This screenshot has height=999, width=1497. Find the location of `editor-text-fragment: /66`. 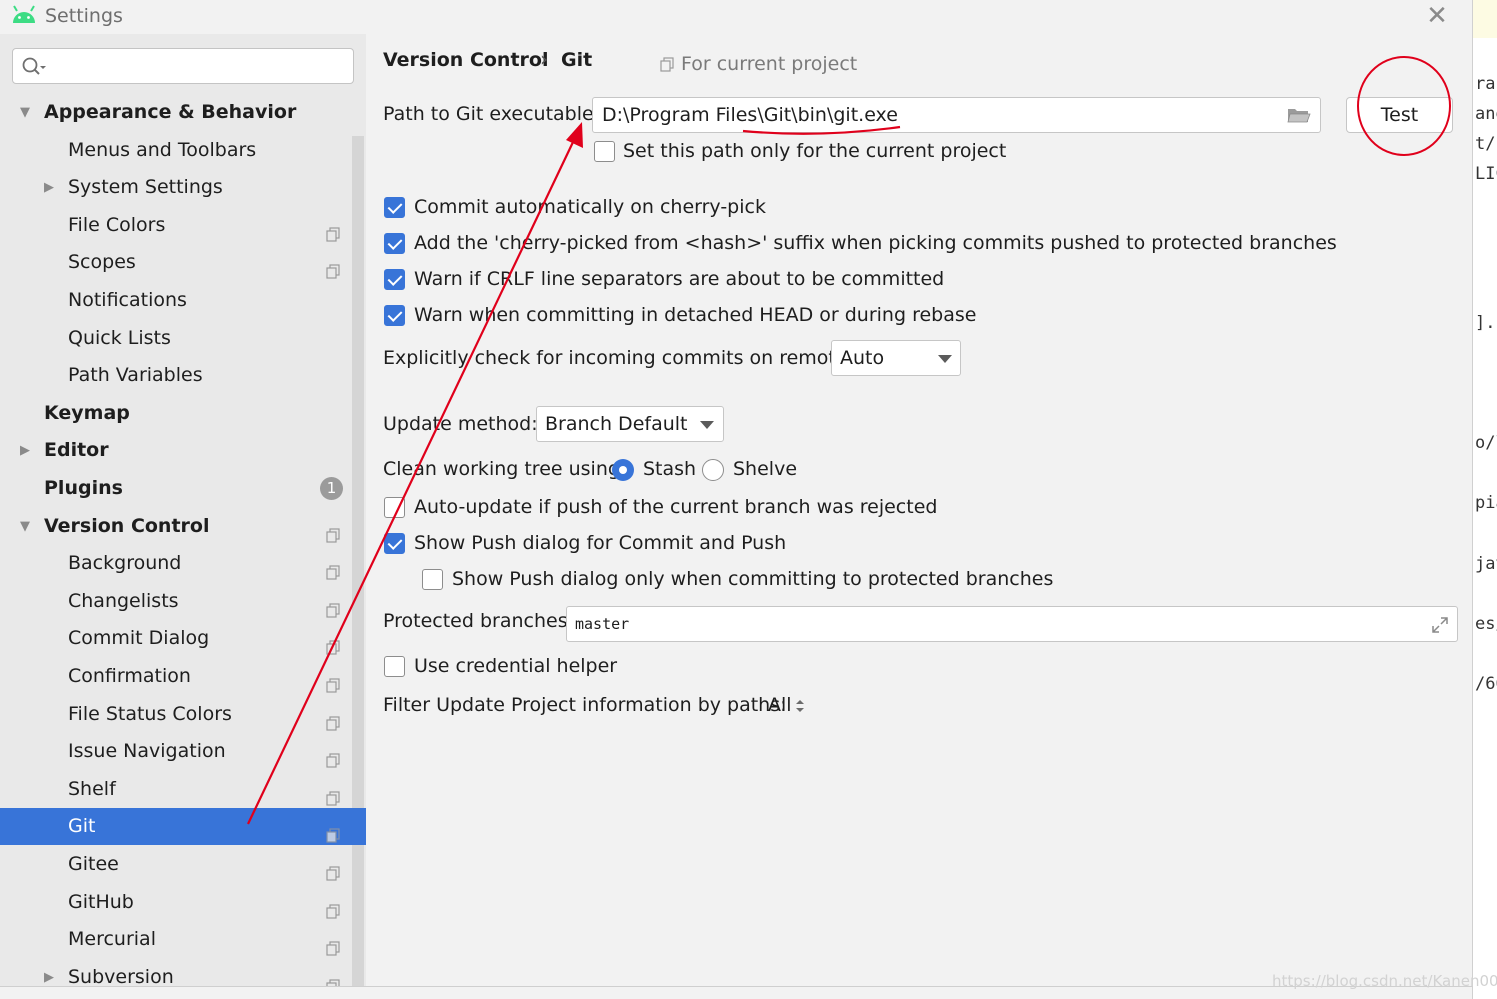

editor-text-fragment: /66 is located at coordinates (1486, 684).